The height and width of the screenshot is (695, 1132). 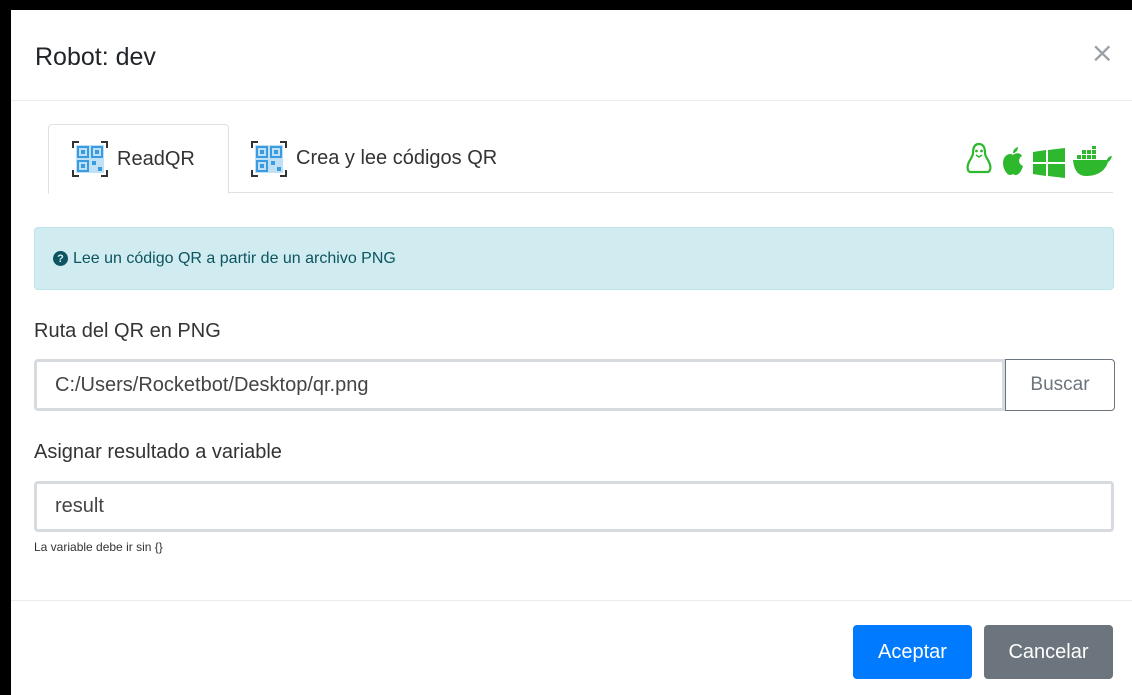 I want to click on modal-footer: Aceptar Cancelar, so click(x=571, y=647).